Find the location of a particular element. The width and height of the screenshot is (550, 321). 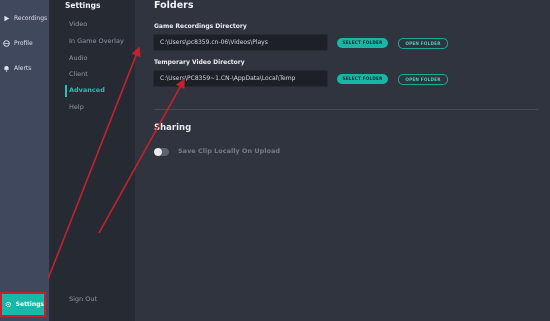

subnav-item-advanced: Advanced is located at coordinates (87, 90).